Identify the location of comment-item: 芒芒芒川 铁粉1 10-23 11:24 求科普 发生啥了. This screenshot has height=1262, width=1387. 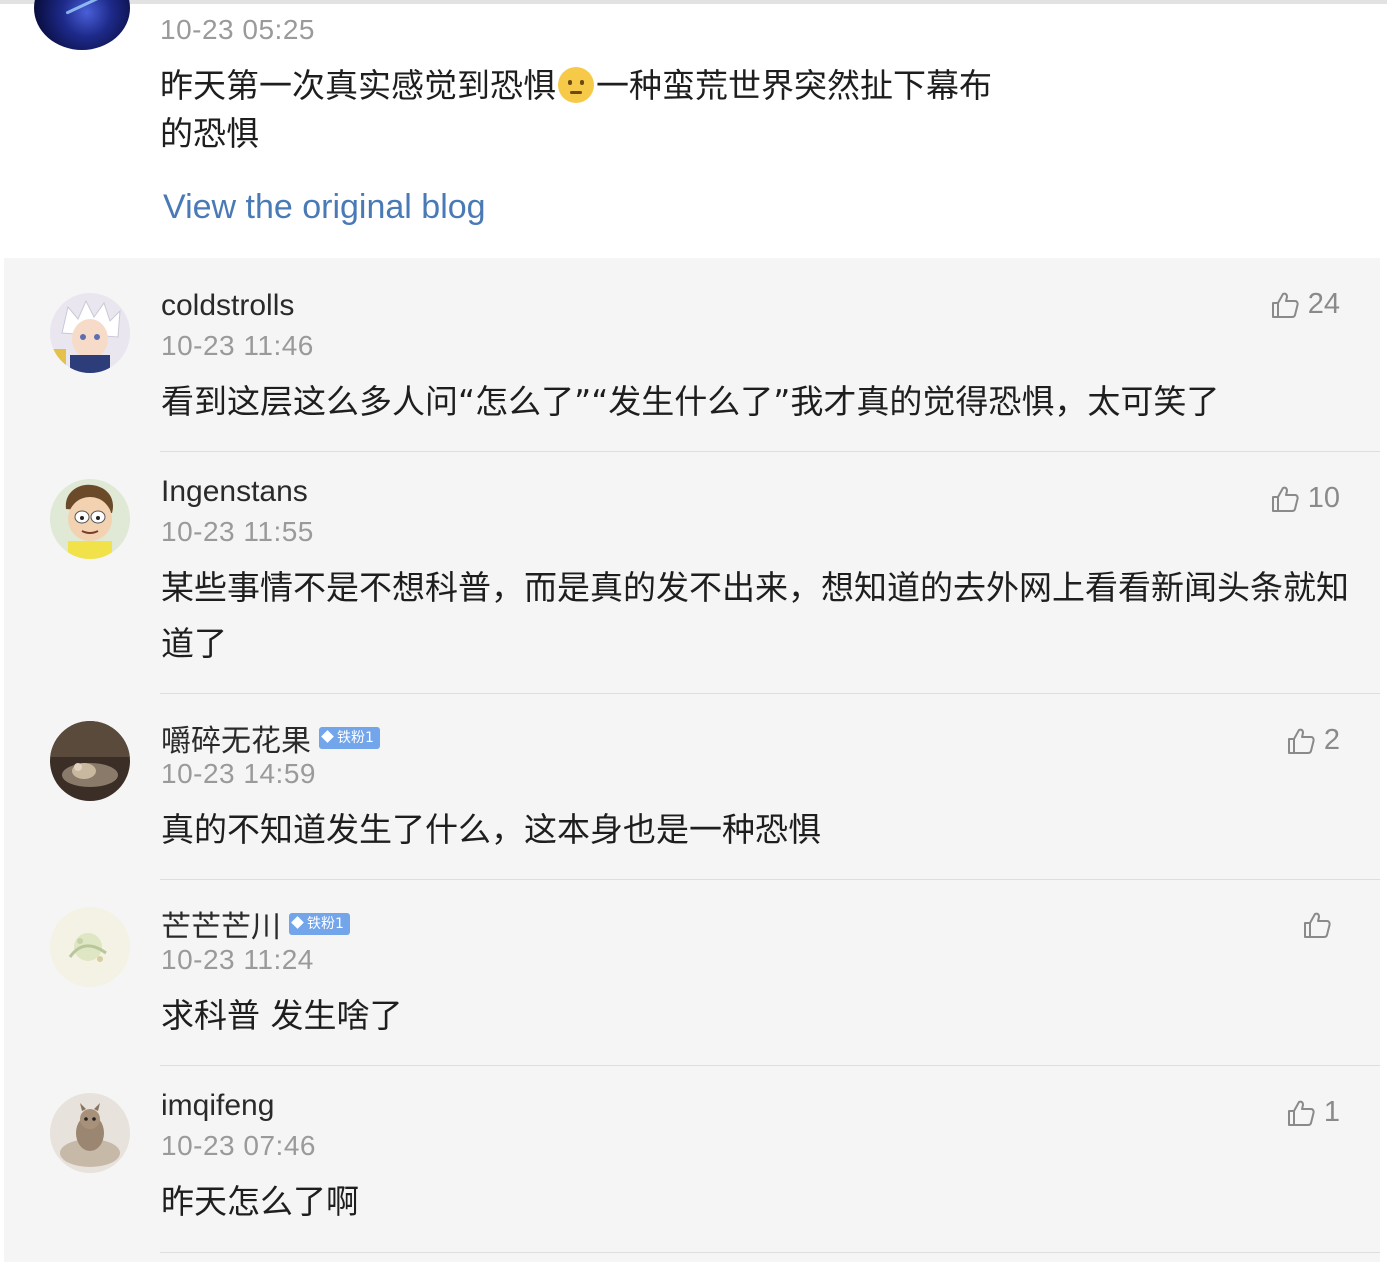
(692, 973).